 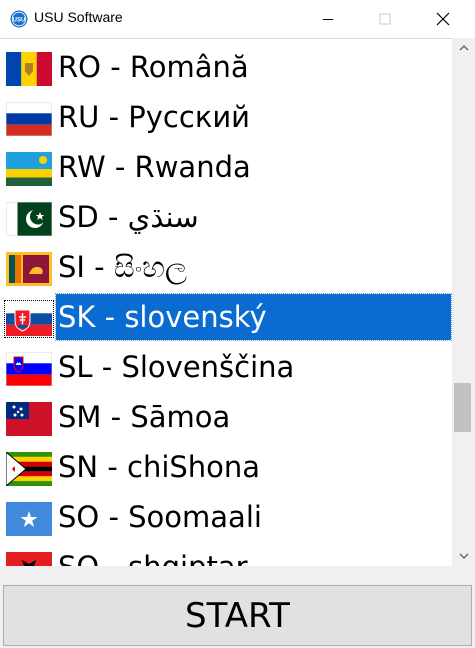 I want to click on zimbabwe-flag-icon, so click(x=29, y=469).